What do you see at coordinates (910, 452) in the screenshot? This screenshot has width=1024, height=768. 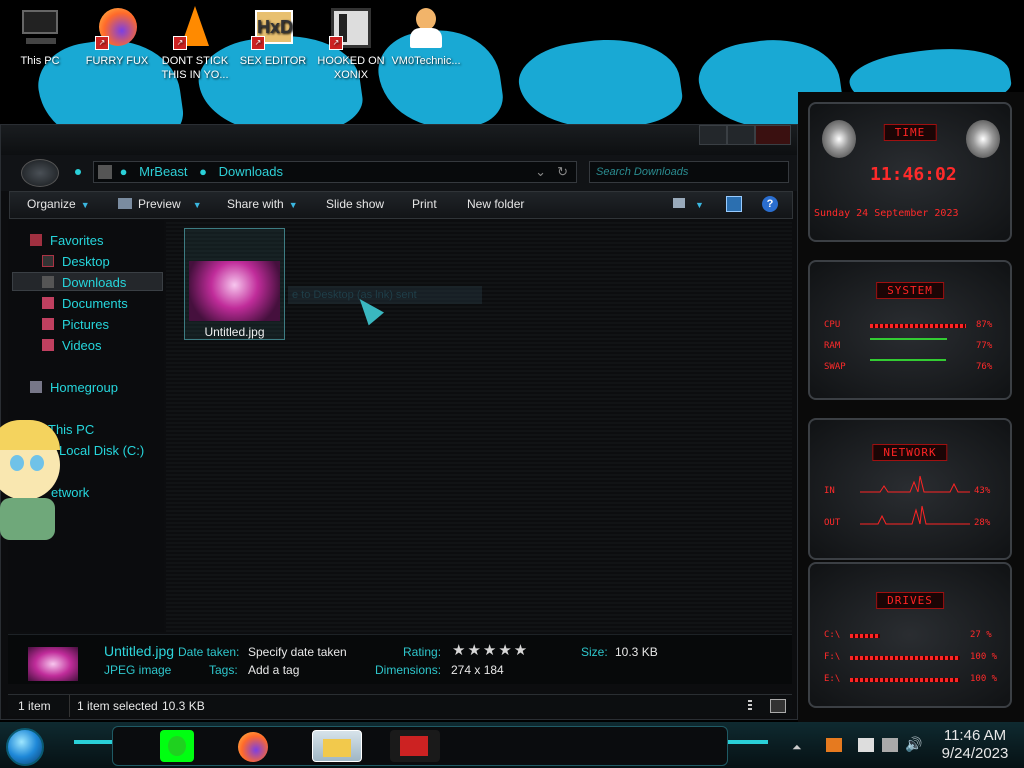 I see `network-gadget-title: NETWORK` at bounding box center [910, 452].